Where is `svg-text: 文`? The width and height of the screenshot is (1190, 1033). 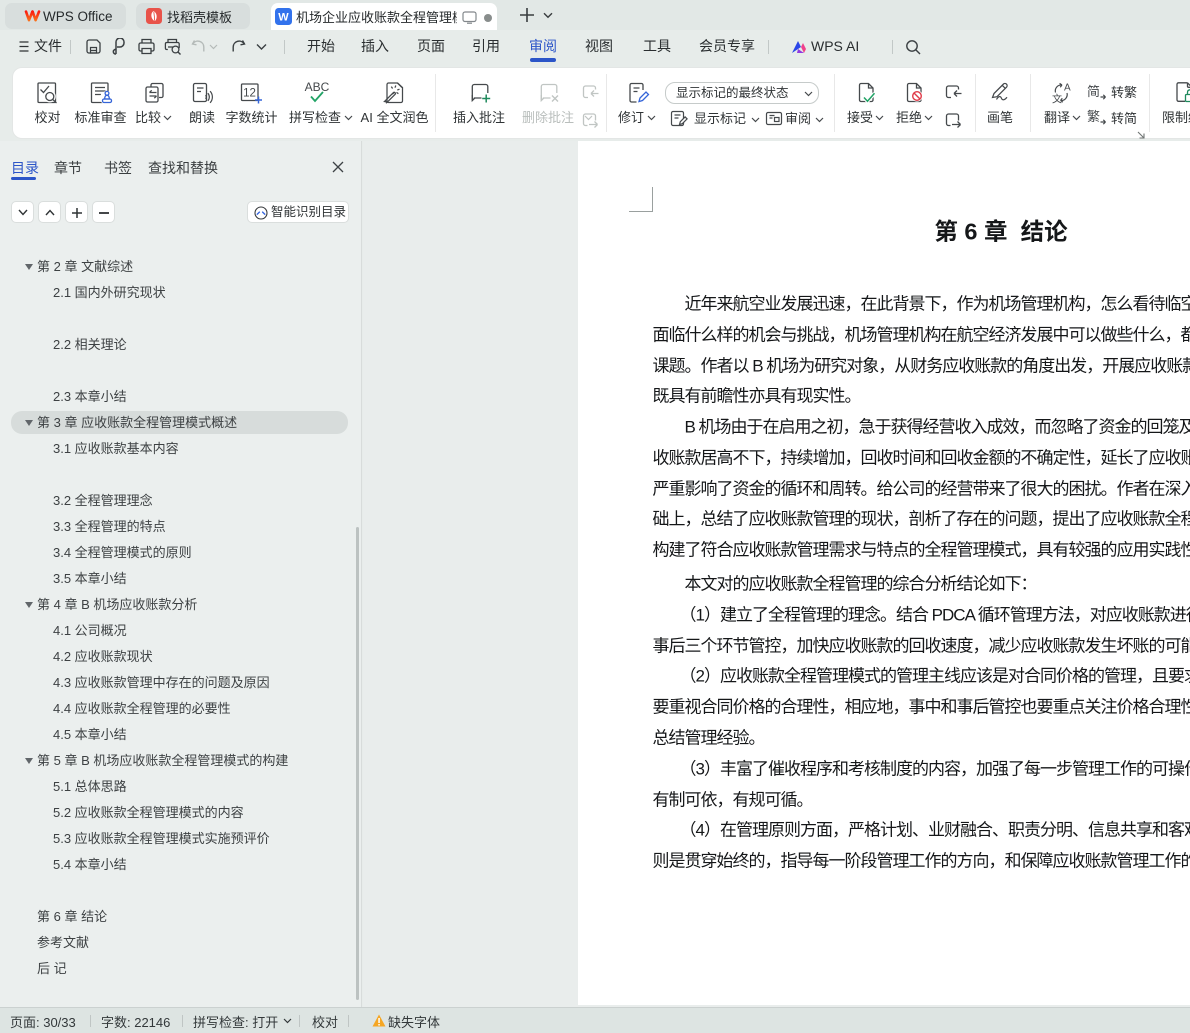
svg-text: 文 is located at coordinates (1057, 99).